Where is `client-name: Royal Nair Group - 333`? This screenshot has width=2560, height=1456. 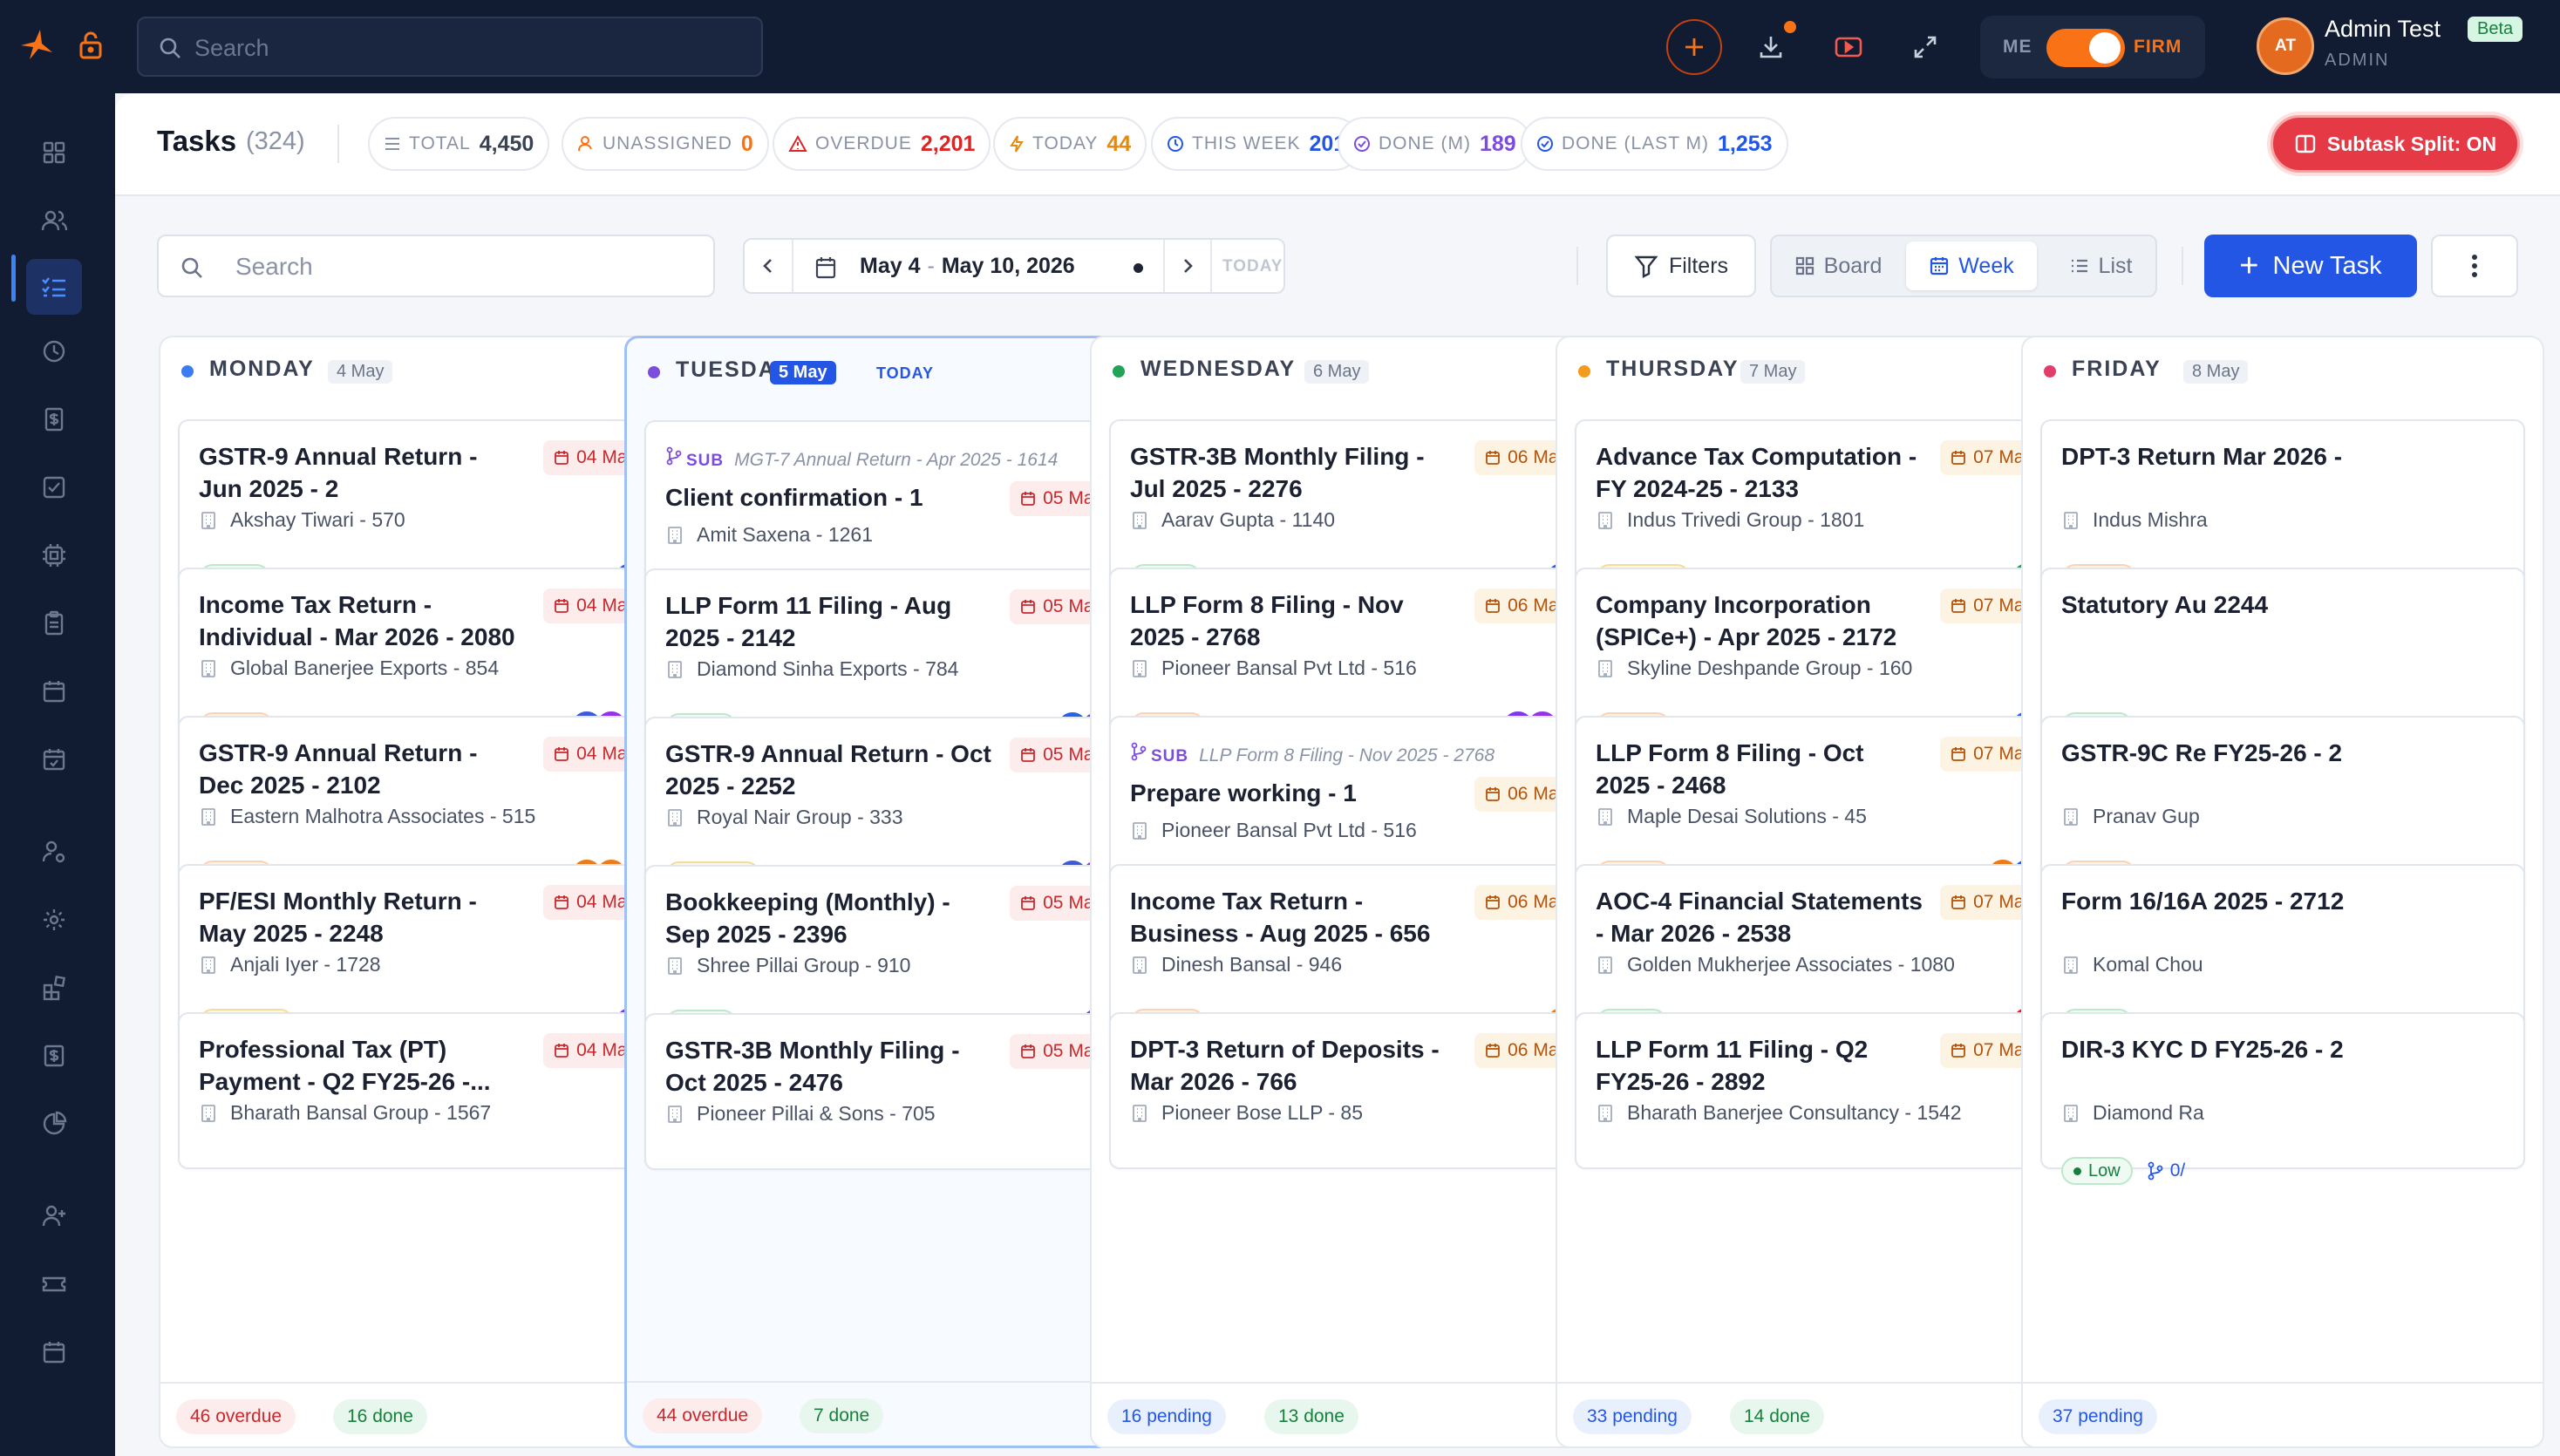 client-name: Royal Nair Group - 333 is located at coordinates (784, 817).